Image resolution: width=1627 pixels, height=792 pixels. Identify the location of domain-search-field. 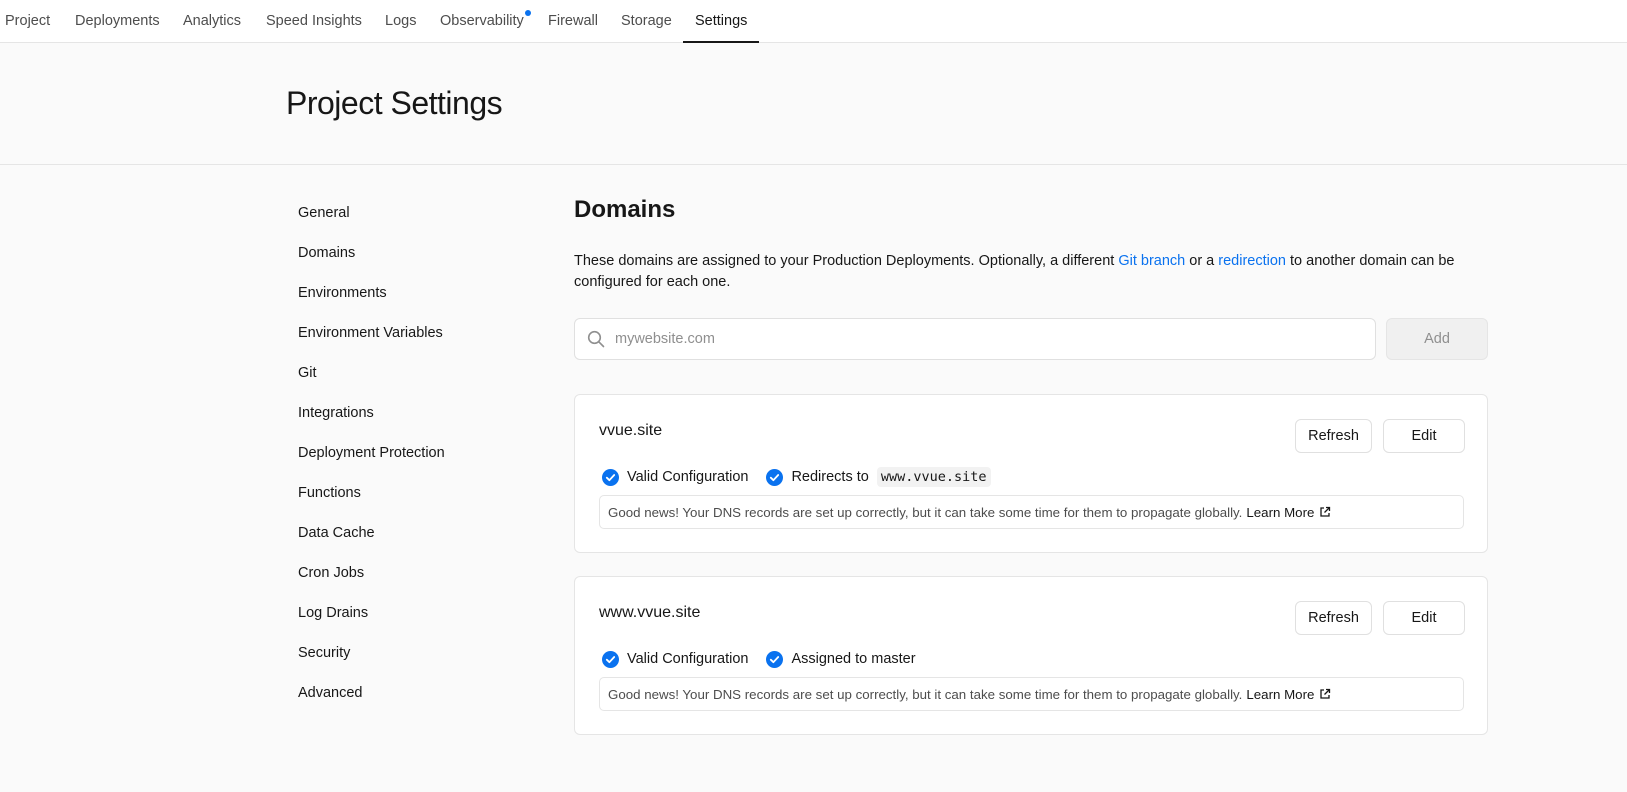
(975, 339).